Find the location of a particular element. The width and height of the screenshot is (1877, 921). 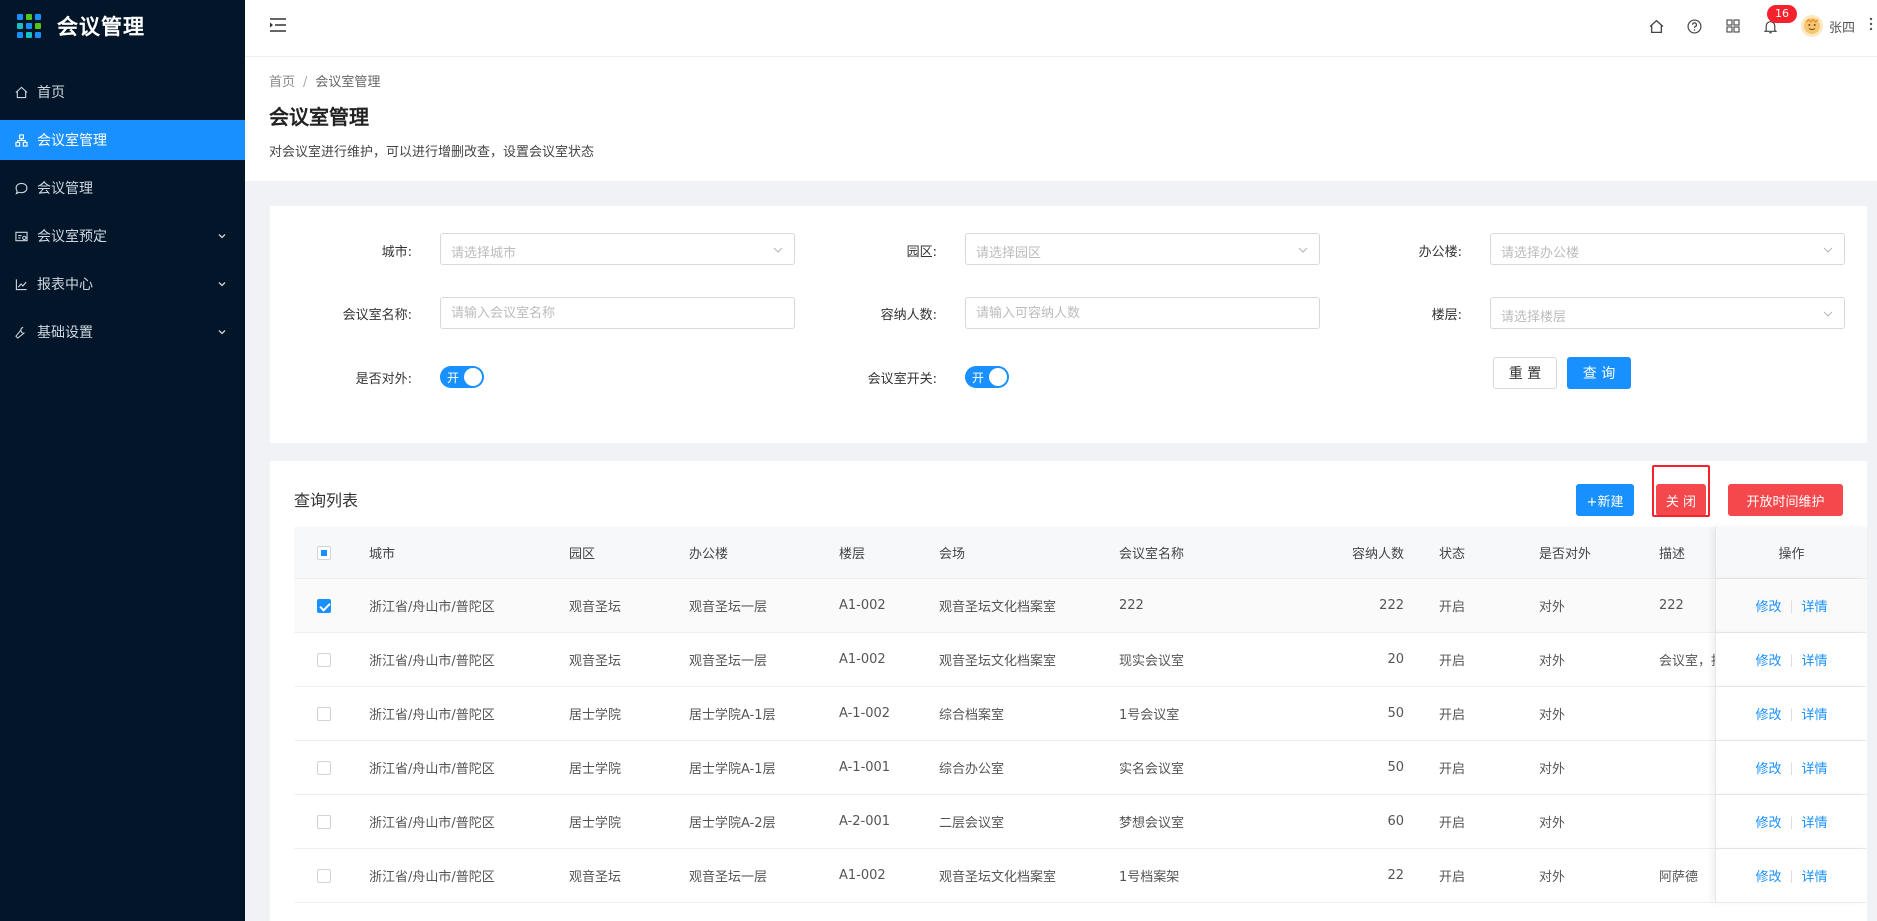

open-time-maintenance-button: 开放时间维护 is located at coordinates (1785, 500).